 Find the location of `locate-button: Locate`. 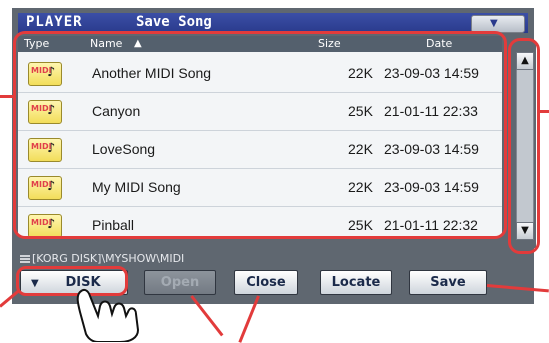

locate-button: Locate is located at coordinates (356, 282).